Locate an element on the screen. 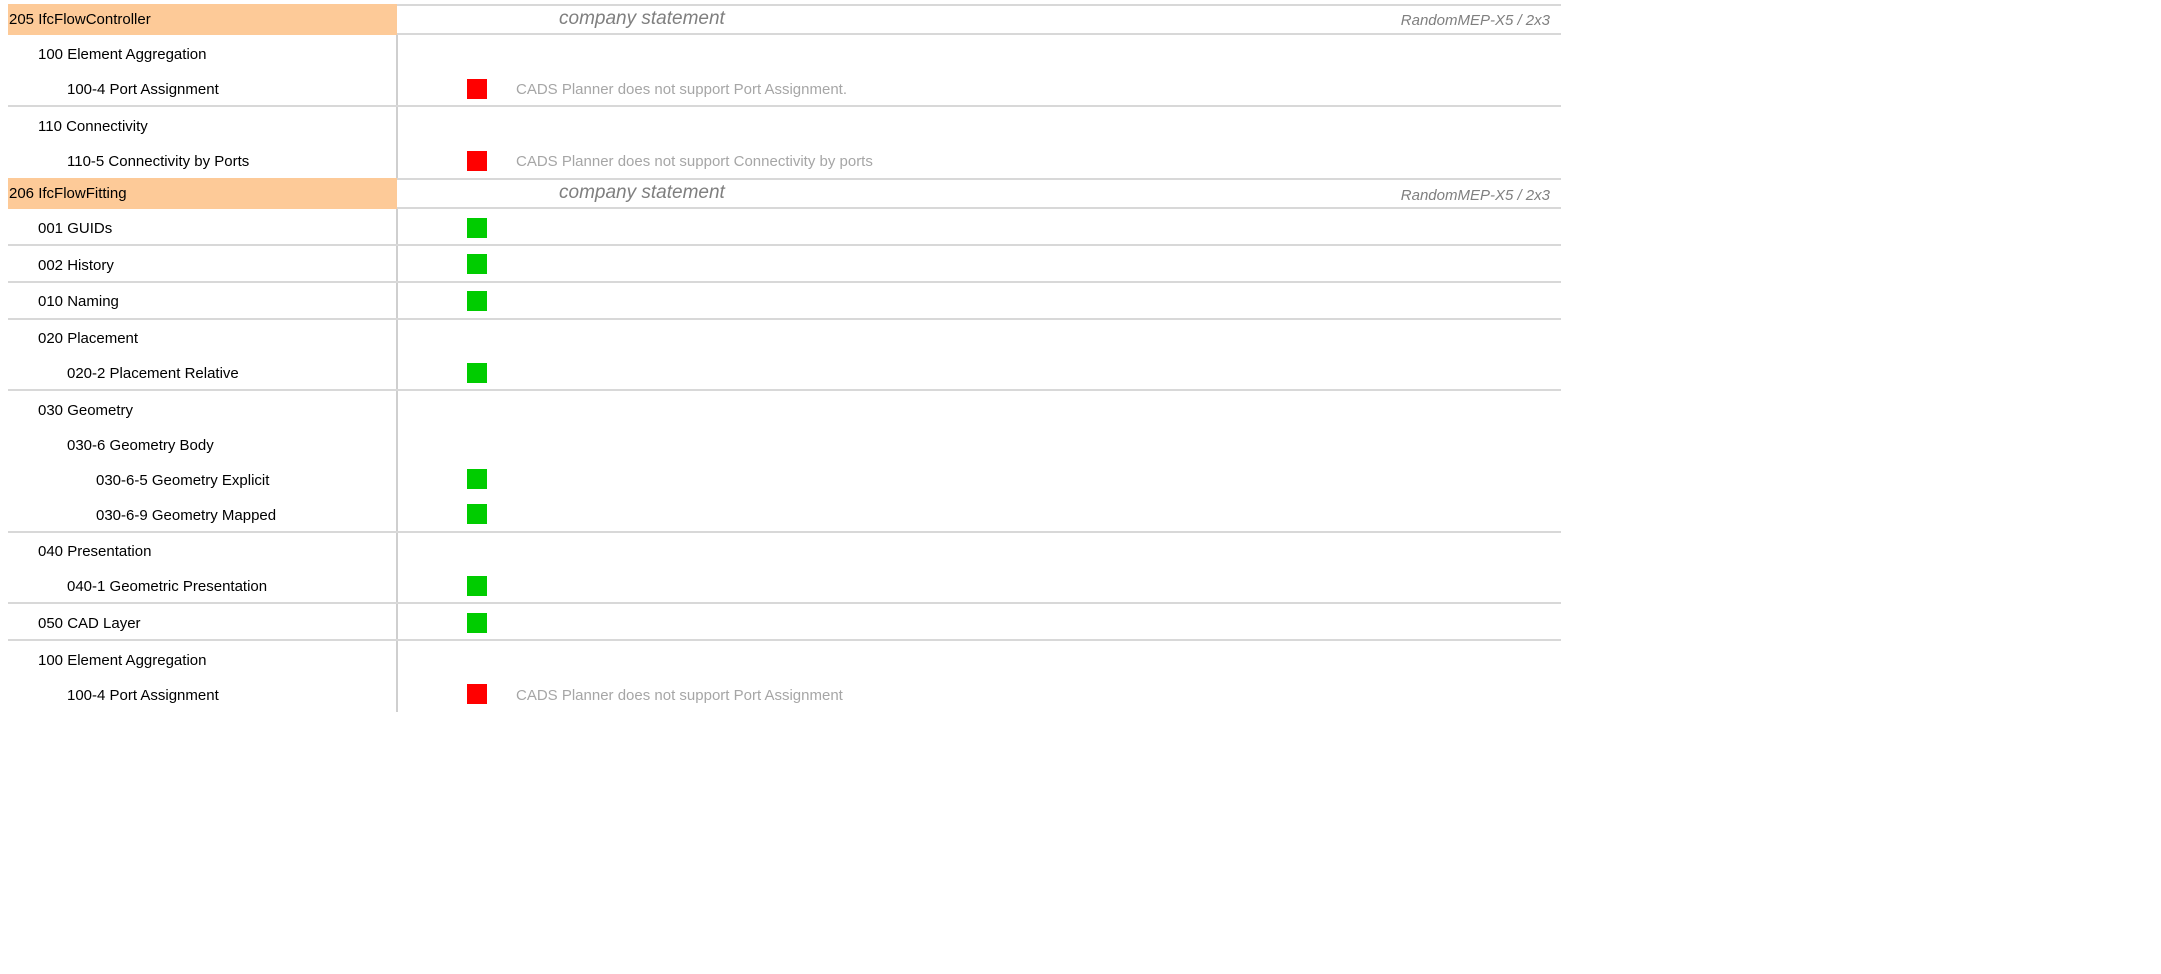 This screenshot has width=2161, height=974. item-label: 030-6-9 Geometry Mapped is located at coordinates (186, 515).